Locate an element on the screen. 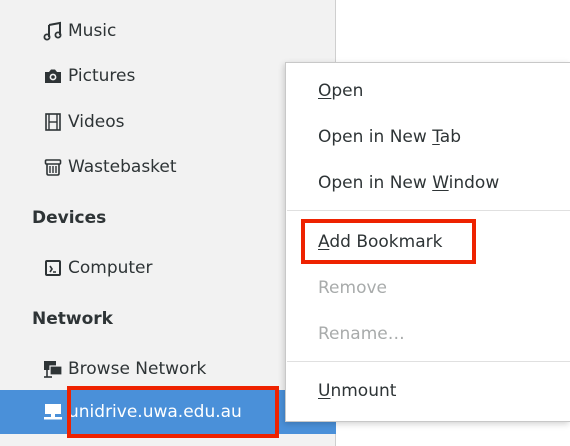  menu-item-remove: Remove is located at coordinates (428, 288).